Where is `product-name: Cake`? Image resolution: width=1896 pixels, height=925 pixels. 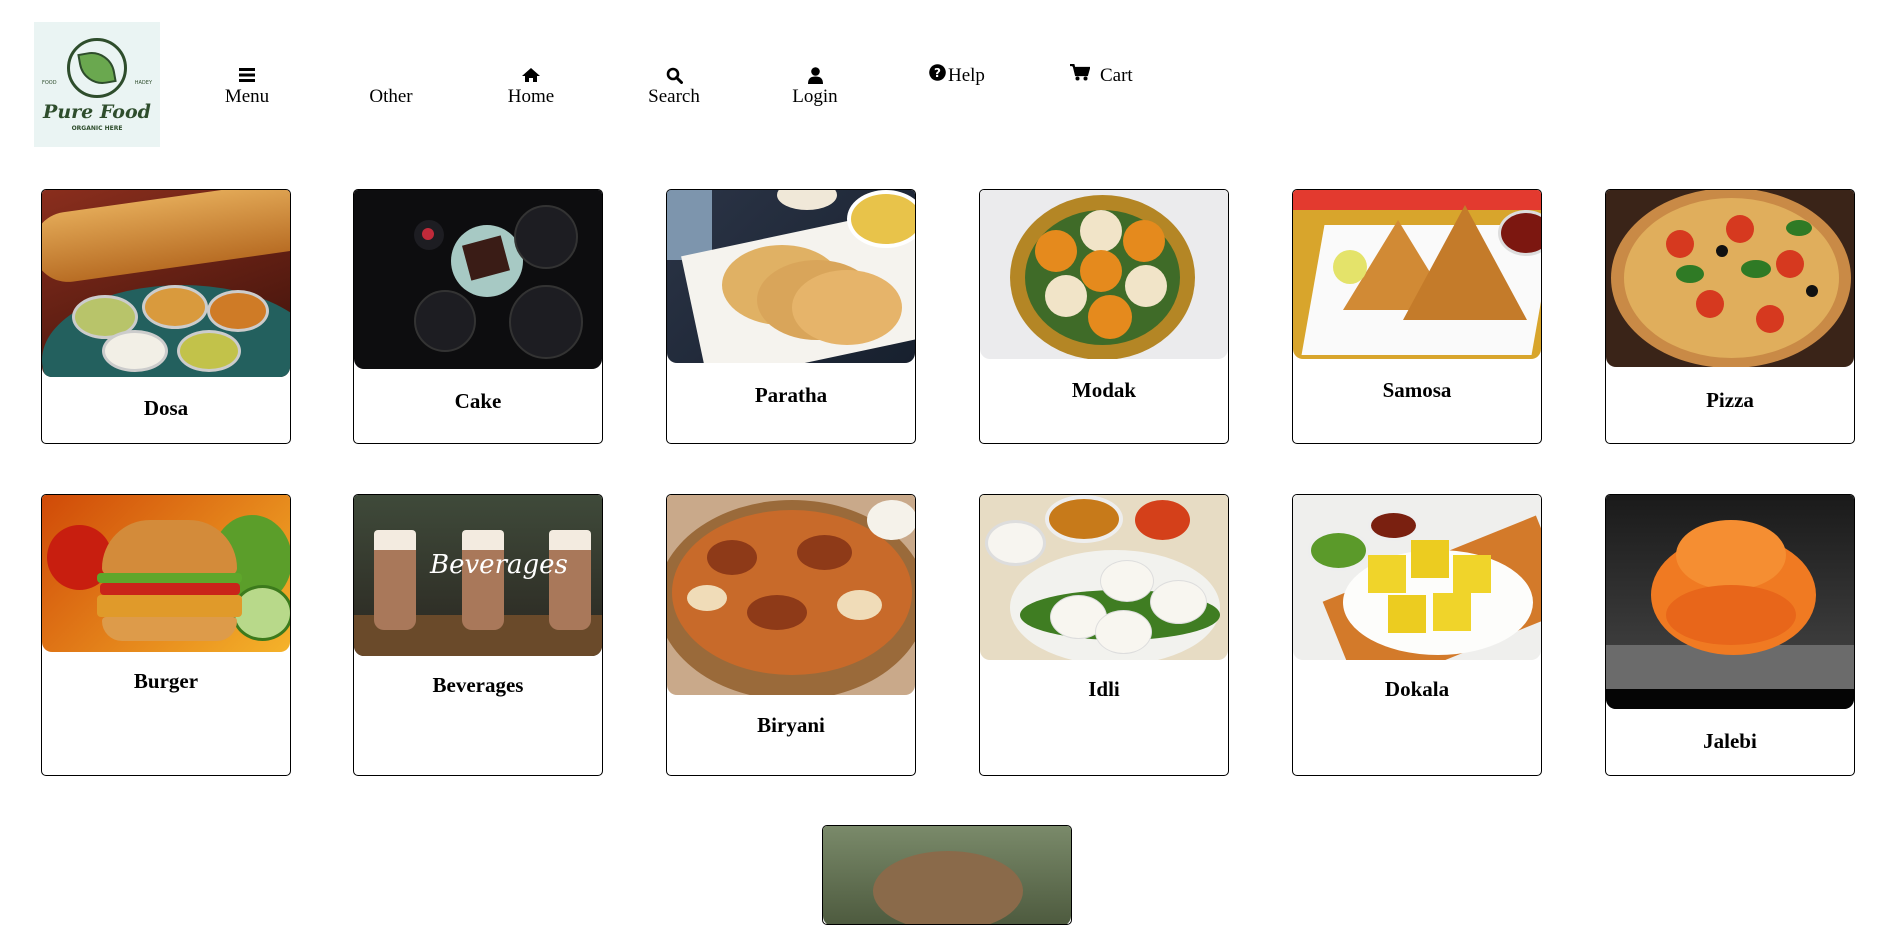
product-name: Cake is located at coordinates (478, 401).